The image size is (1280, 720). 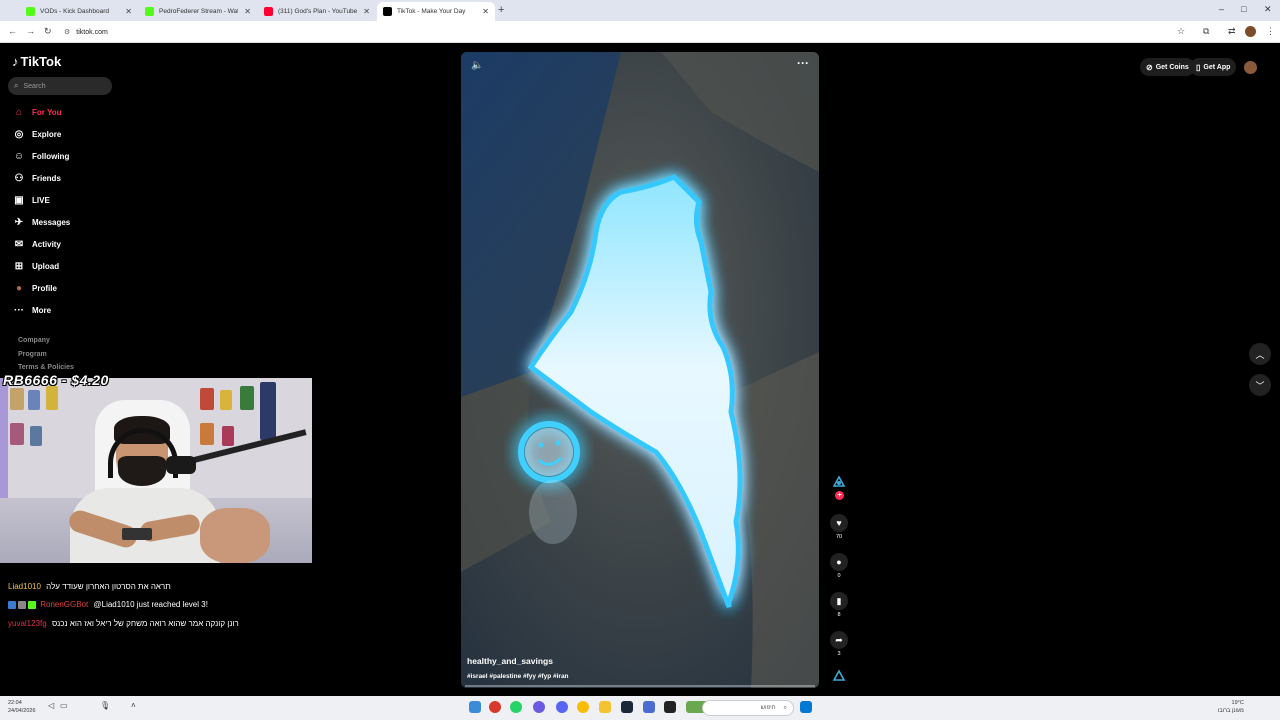 What do you see at coordinates (19, 266) in the screenshot?
I see `upload-icon: ⊞` at bounding box center [19, 266].